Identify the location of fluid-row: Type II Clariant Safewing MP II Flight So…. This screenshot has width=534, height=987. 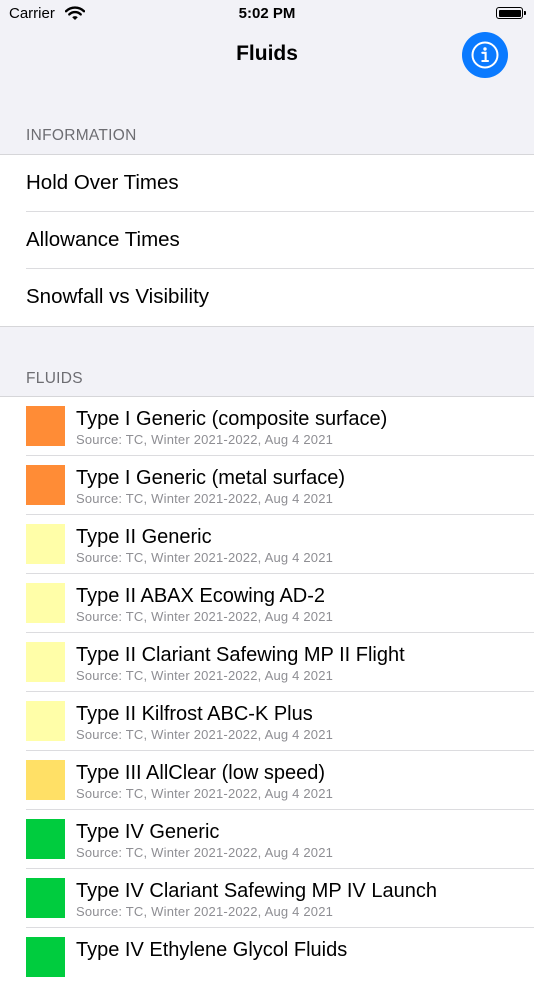
(267, 662).